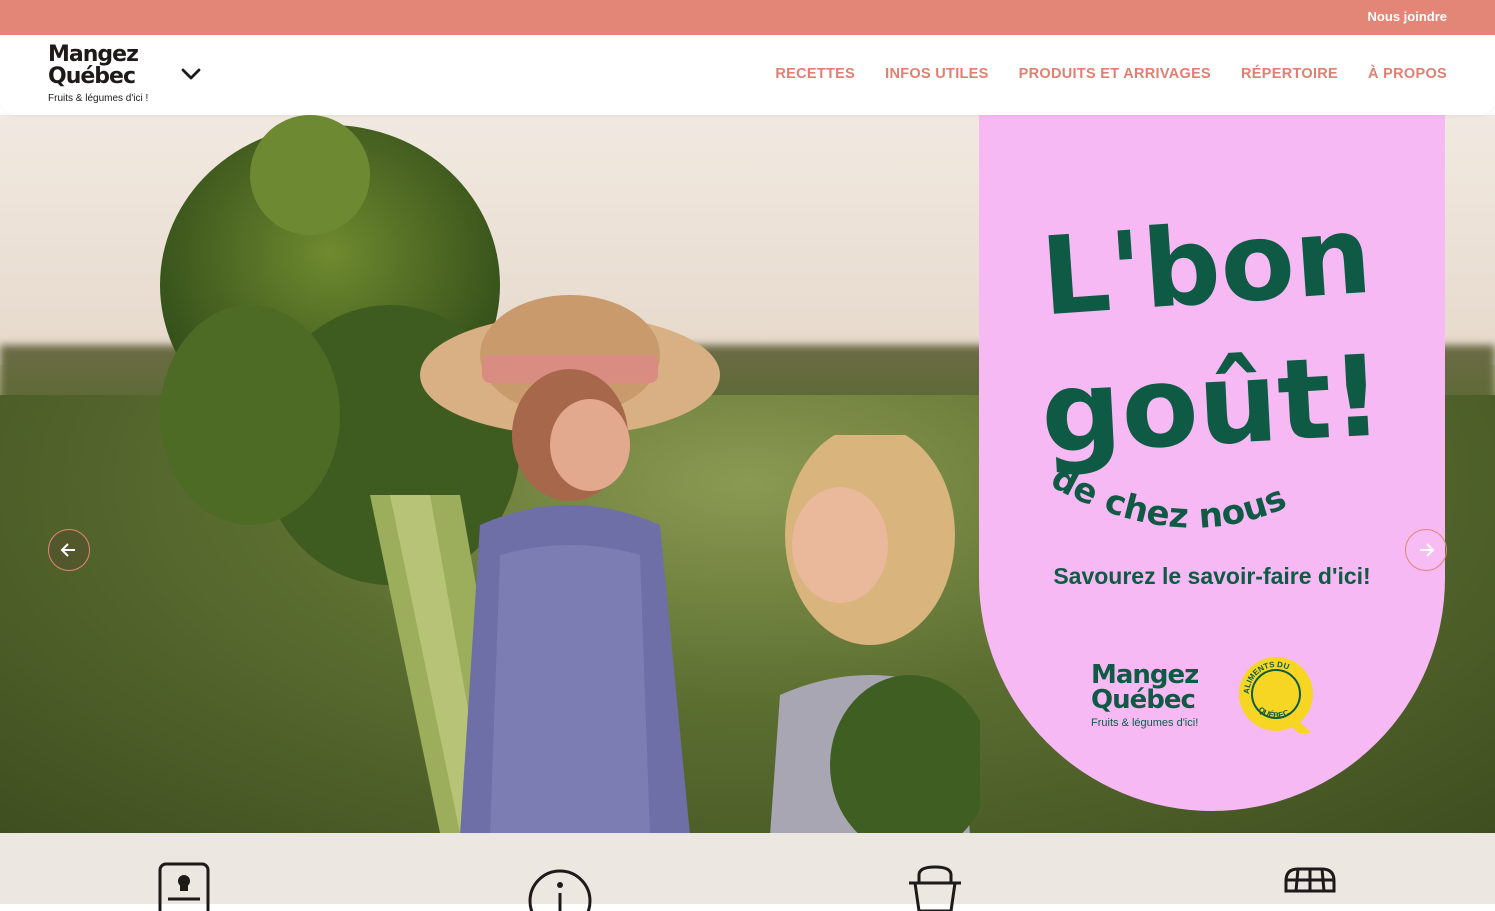 The image size is (1495, 911). Describe the element at coordinates (1276, 695) in the screenshot. I see `aliments-du-quebec-seal: ALIMENTS DU QUÉBEC` at that location.